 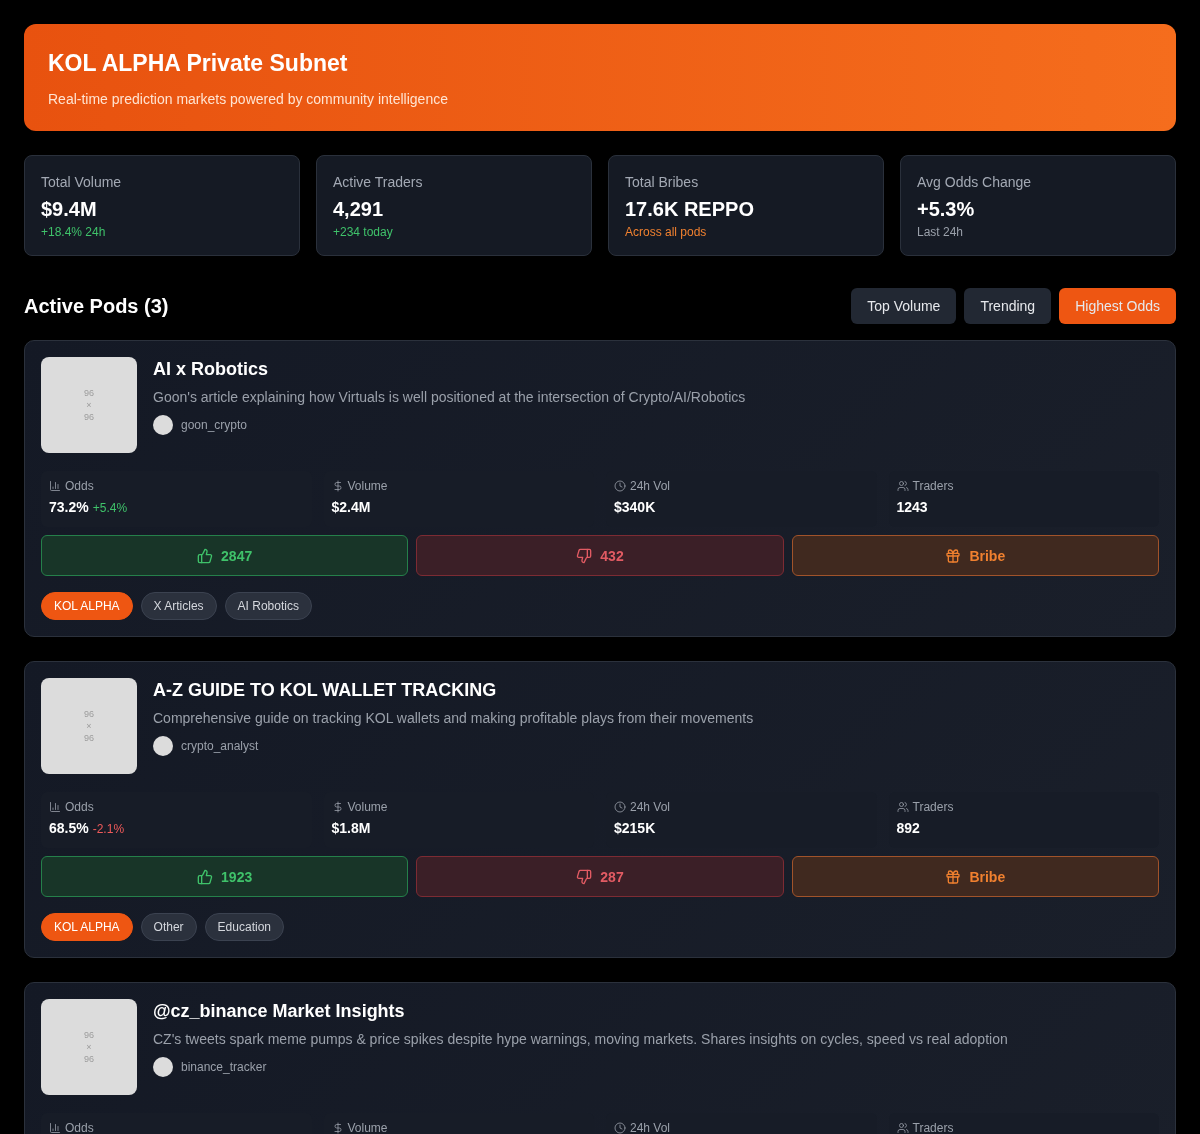 I want to click on section-title: Active Pods (3), so click(x=96, y=306).